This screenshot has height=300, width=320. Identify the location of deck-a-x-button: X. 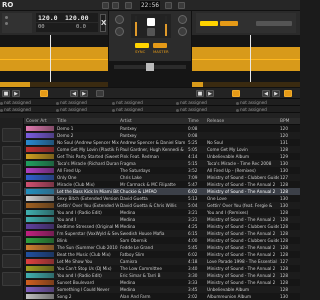
(103, 23).